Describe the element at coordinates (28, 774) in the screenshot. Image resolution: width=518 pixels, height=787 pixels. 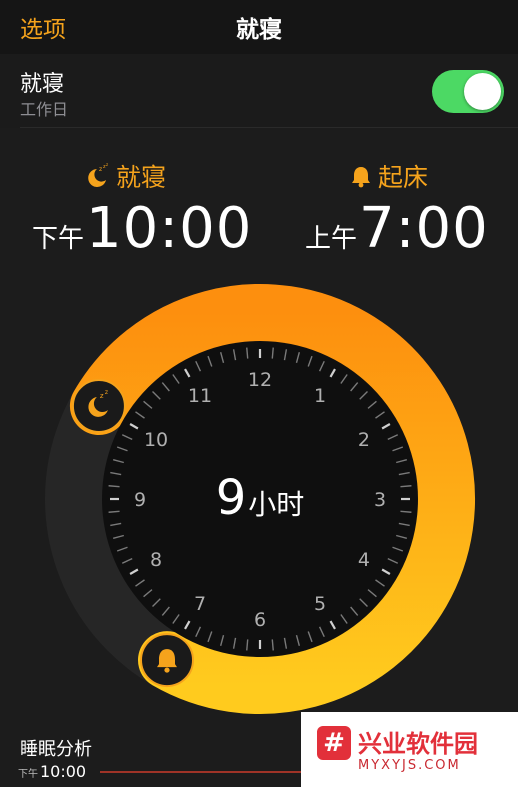
I see `analysis-time-prefix: 下午` at that location.